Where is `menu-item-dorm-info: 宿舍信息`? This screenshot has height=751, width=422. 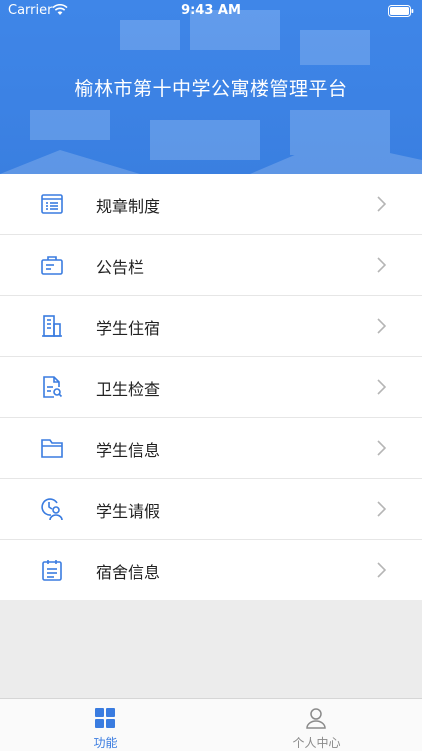 menu-item-dorm-info: 宿舍信息 is located at coordinates (211, 570).